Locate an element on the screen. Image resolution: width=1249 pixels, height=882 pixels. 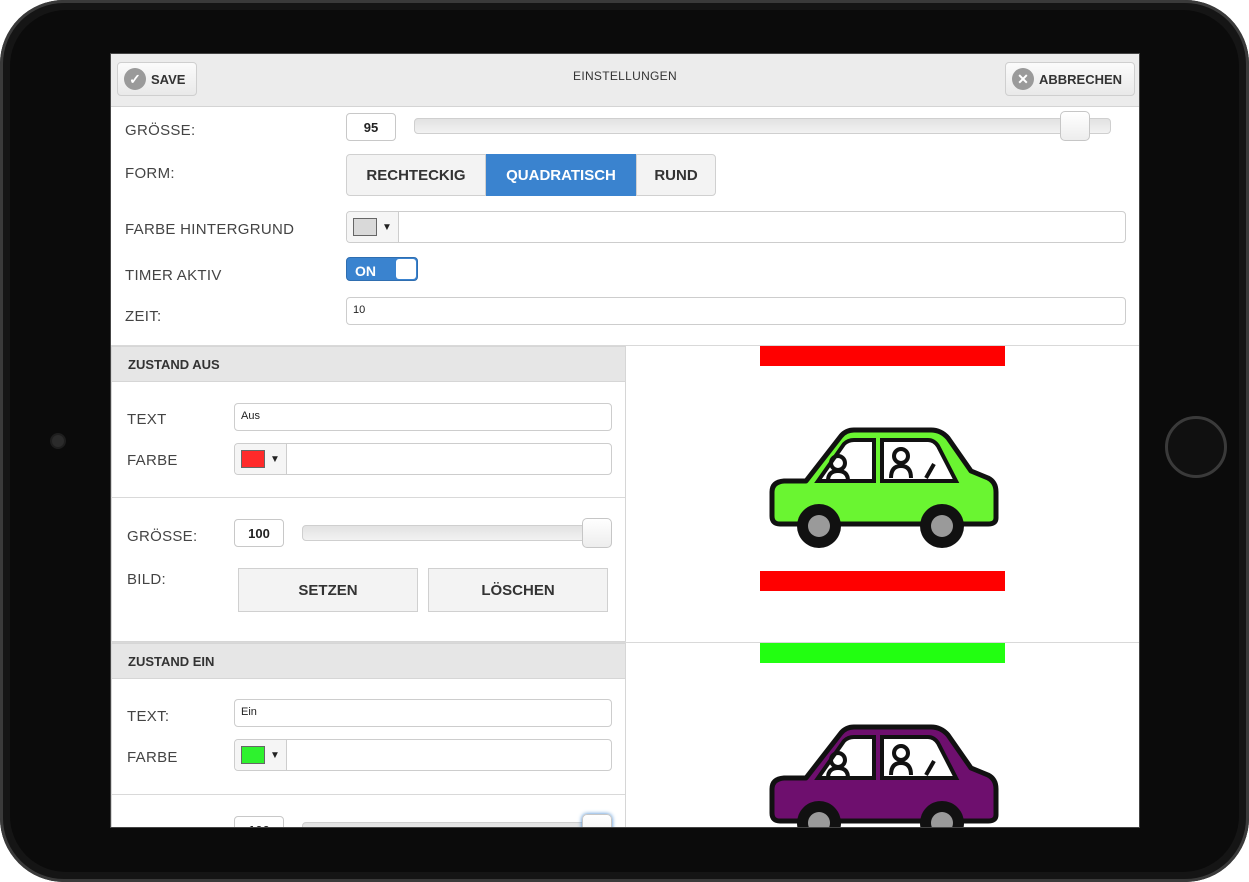
bg-color-swatch is located at coordinates (365, 227).